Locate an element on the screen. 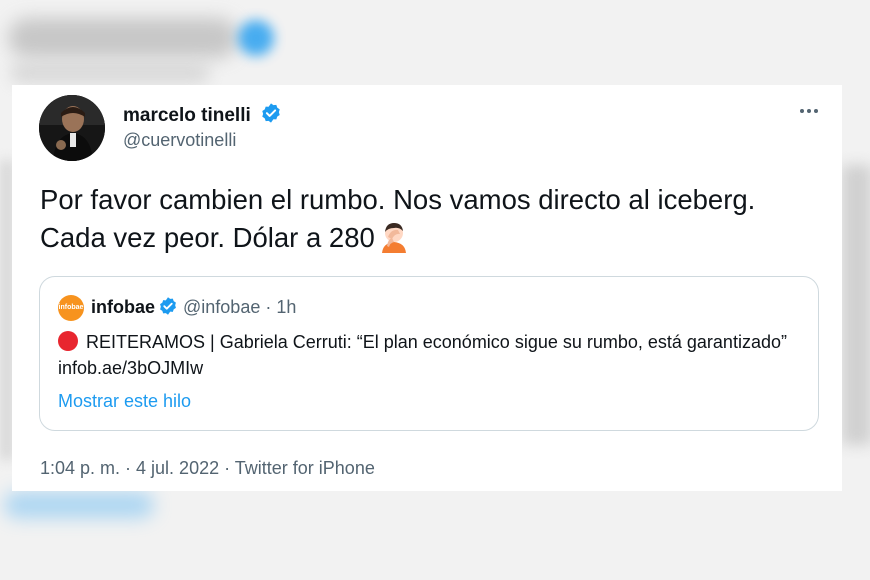 The width and height of the screenshot is (870, 580). more-options-icon is located at coordinates (809, 111).